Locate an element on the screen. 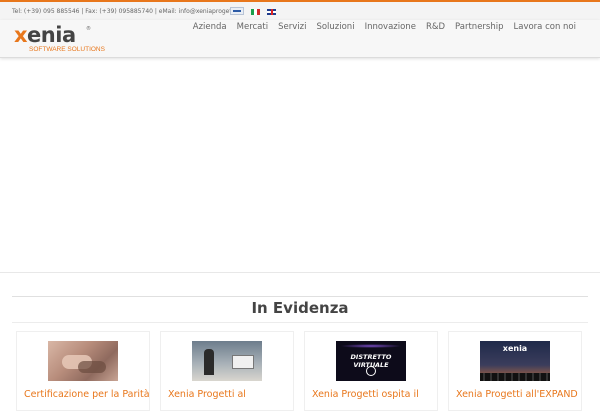  nav-lavora-con-noi: Lavora con noi is located at coordinates (545, 27).